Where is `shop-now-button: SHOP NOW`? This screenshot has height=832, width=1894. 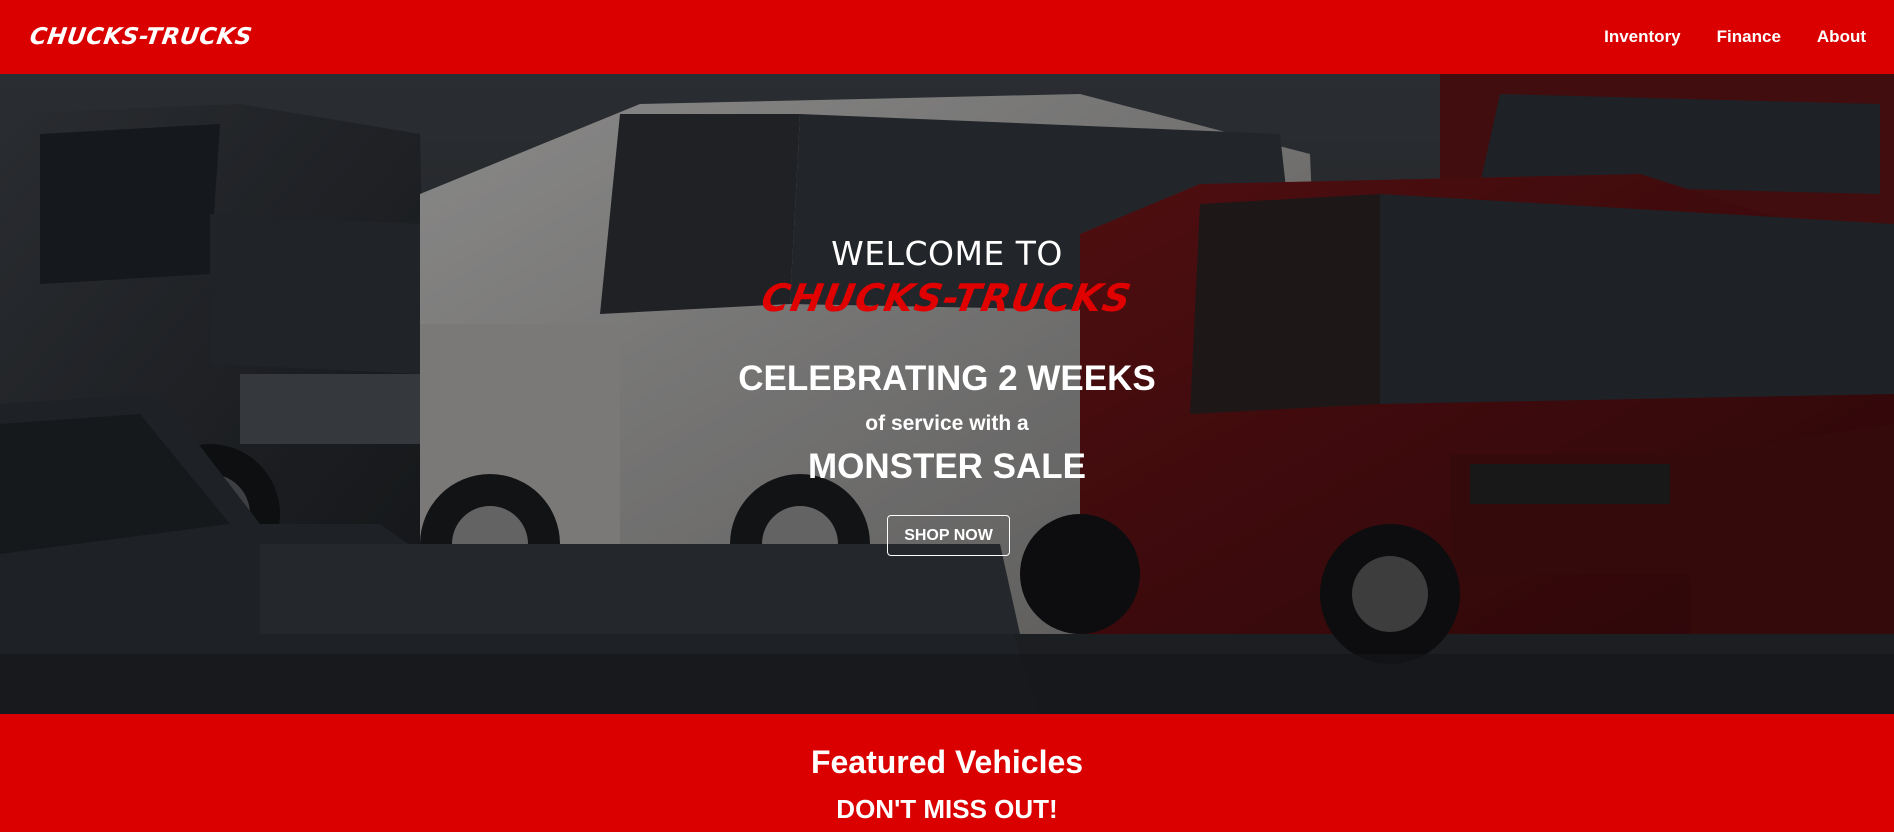 shop-now-button: SHOP NOW is located at coordinates (948, 535).